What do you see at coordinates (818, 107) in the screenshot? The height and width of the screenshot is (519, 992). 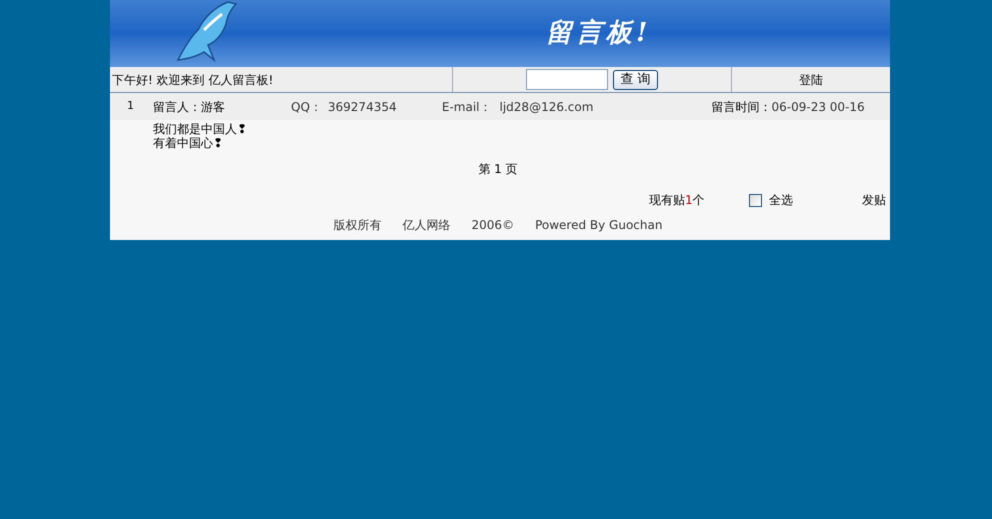 I see `post-time: 06-09-23 00-16` at bounding box center [818, 107].